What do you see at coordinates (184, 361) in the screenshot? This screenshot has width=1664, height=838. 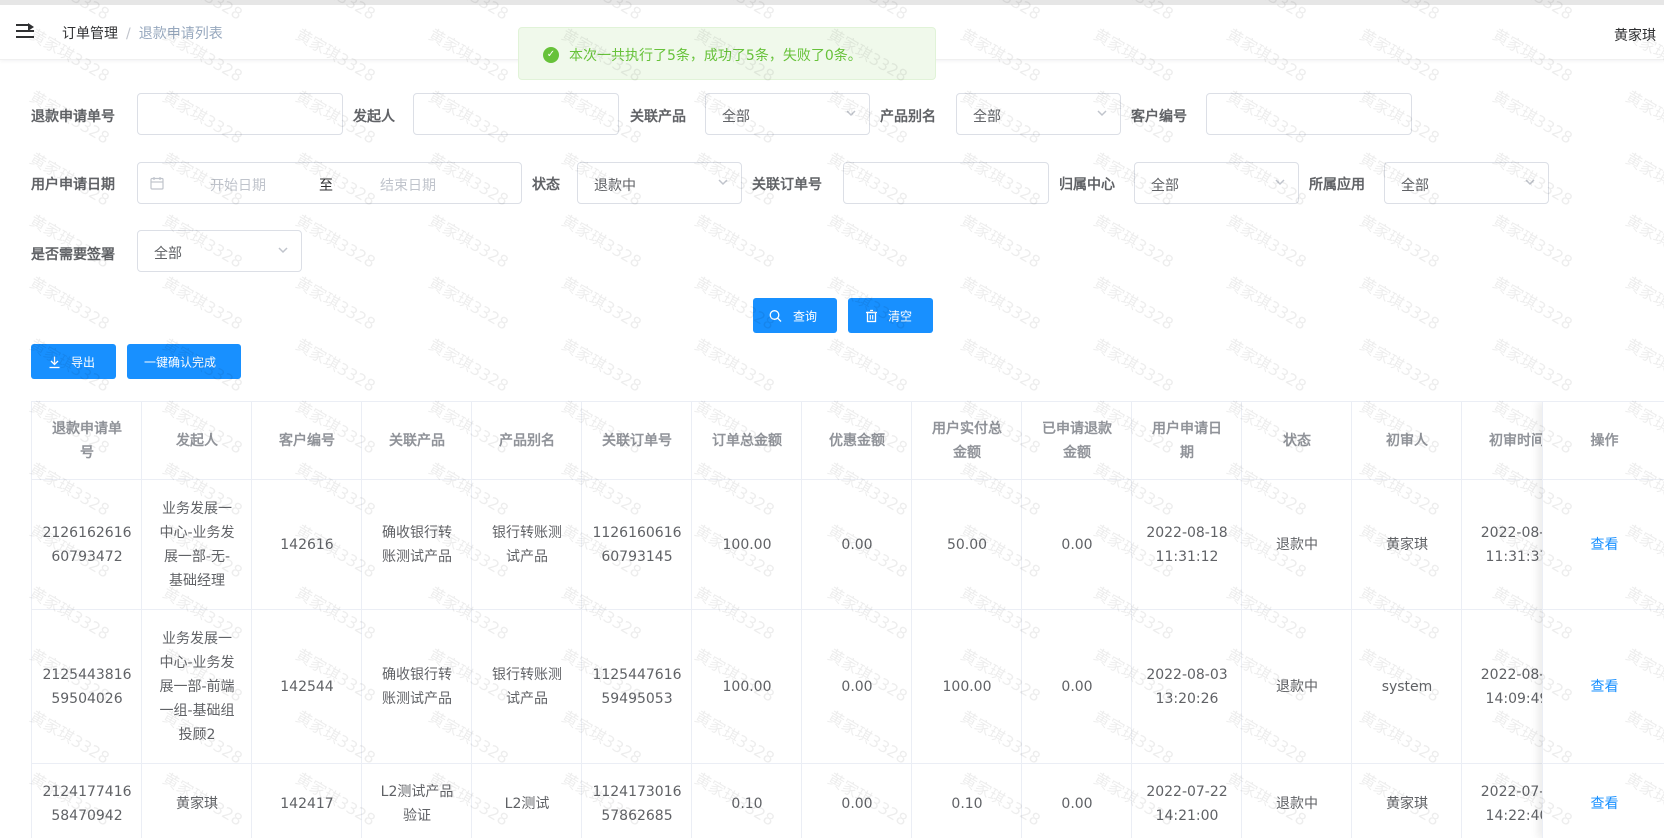 I see `confirm-all-button: 一键确认完成` at bounding box center [184, 361].